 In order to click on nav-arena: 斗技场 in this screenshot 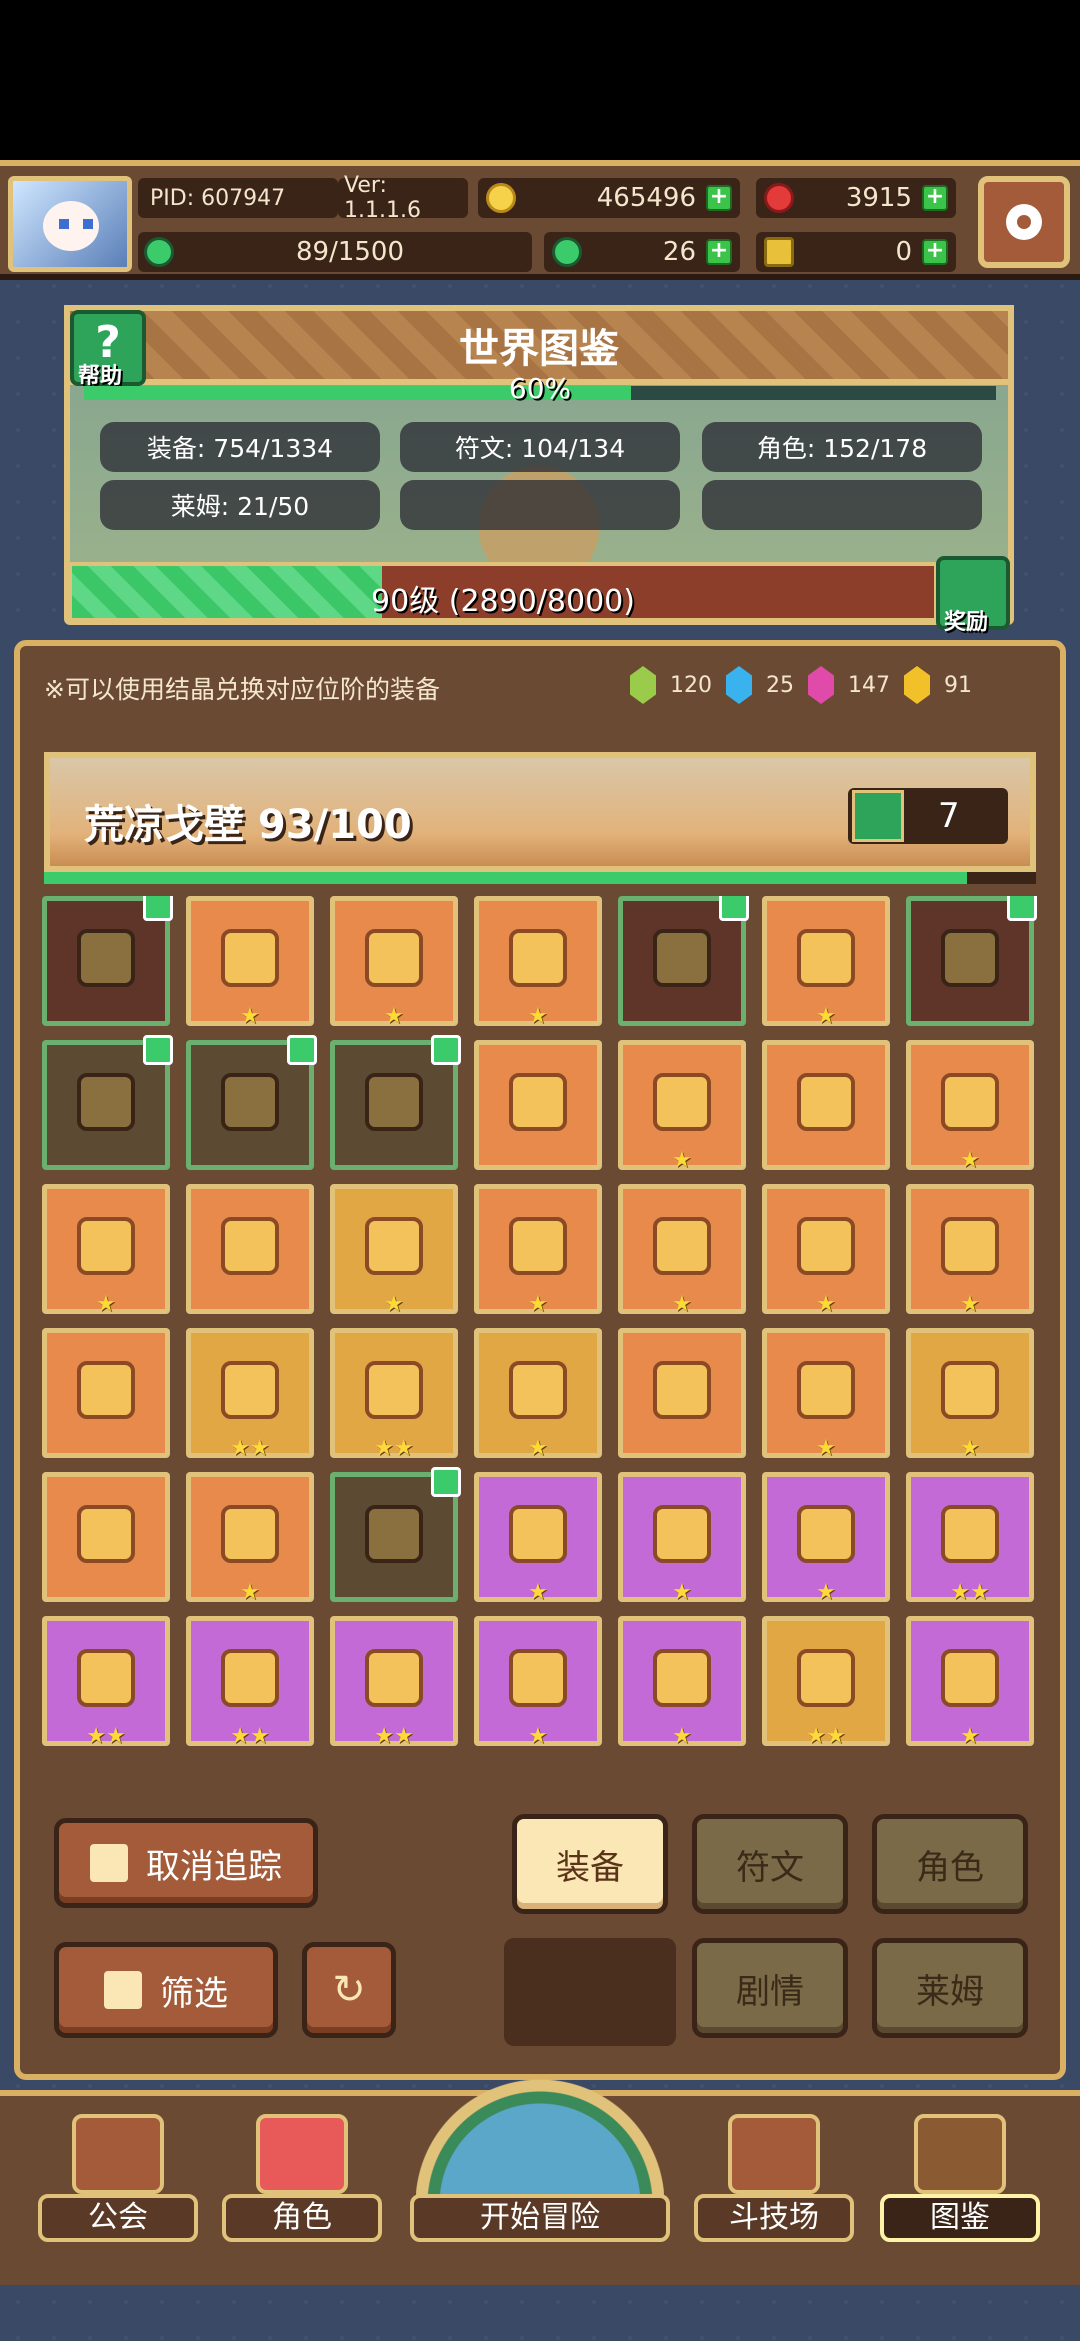, I will do `click(774, 2174)`.